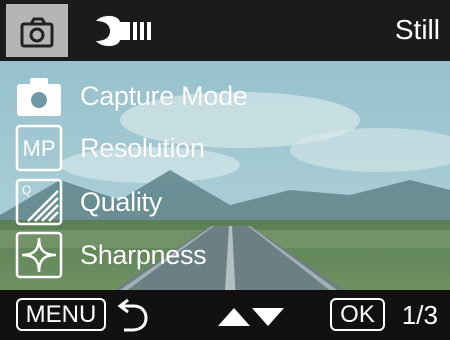  Describe the element at coordinates (250, 316) in the screenshot. I see `up-down-arrows-icon` at that location.